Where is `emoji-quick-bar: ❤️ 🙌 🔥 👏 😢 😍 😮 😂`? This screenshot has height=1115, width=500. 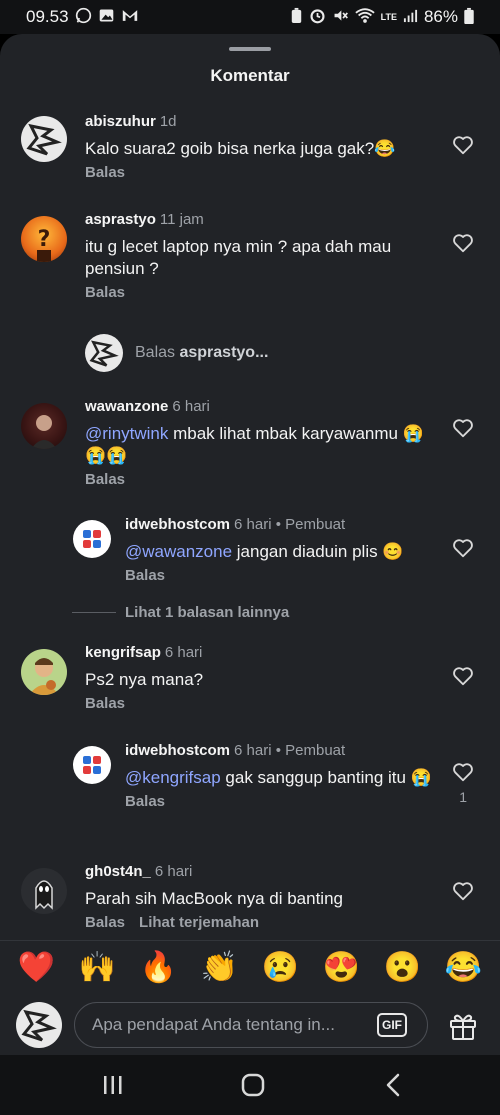 emoji-quick-bar: ❤️ 🙌 🔥 👏 😢 😍 😮 😂 is located at coordinates (250, 967).